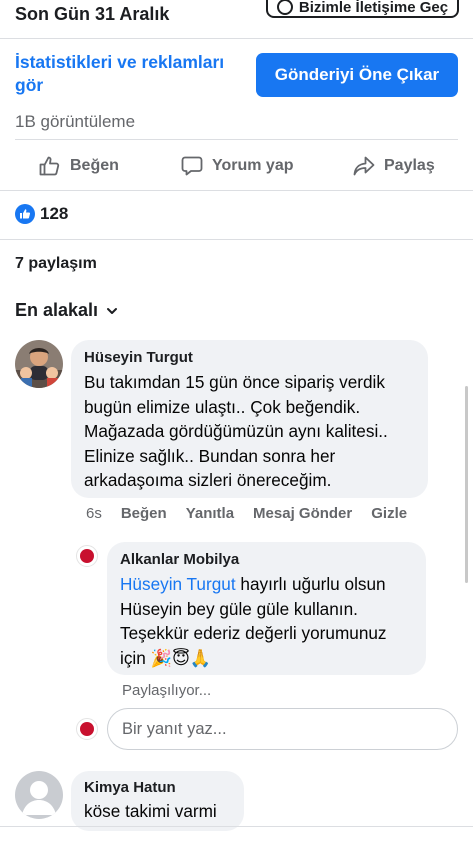 The width and height of the screenshot is (473, 841). What do you see at coordinates (373, 8) in the screenshot?
I see `whatsapp-button-label: Bizimle İletişime Geç` at bounding box center [373, 8].